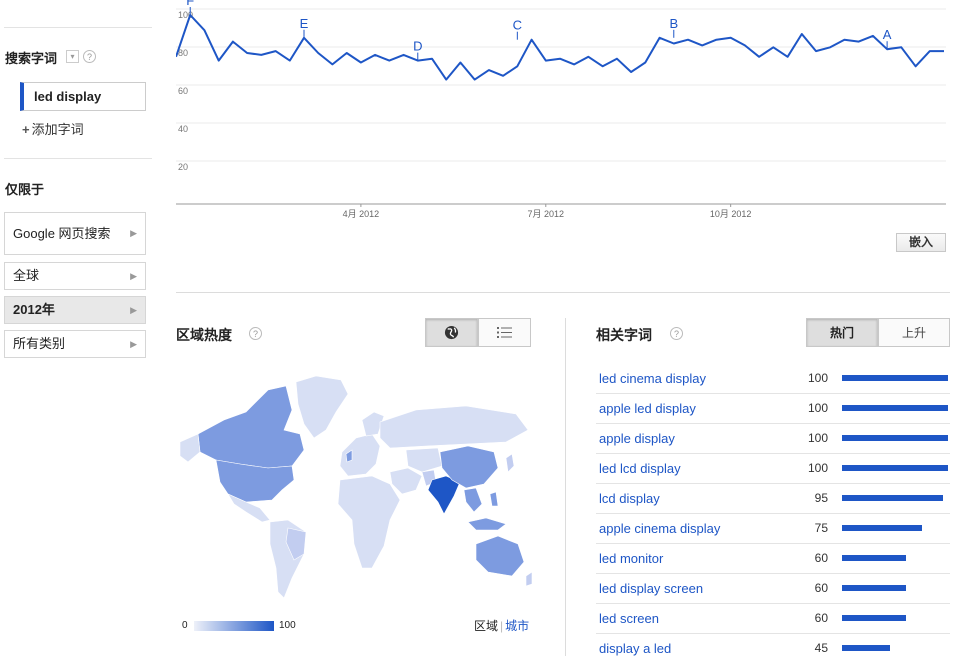 The height and width of the screenshot is (656, 956). What do you see at coordinates (546, 214) in the screenshot?
I see `x-tick-label: 7月 2012` at bounding box center [546, 214].